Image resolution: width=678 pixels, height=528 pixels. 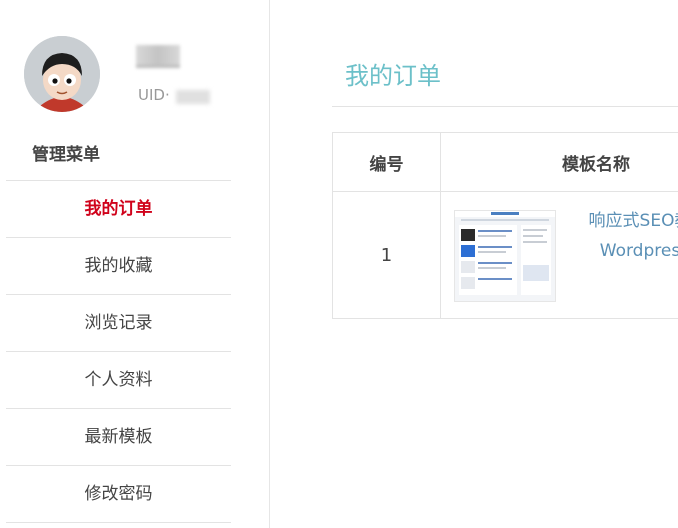 I want to click on sidebar-item-change-password: 修改密码, so click(x=118, y=494).